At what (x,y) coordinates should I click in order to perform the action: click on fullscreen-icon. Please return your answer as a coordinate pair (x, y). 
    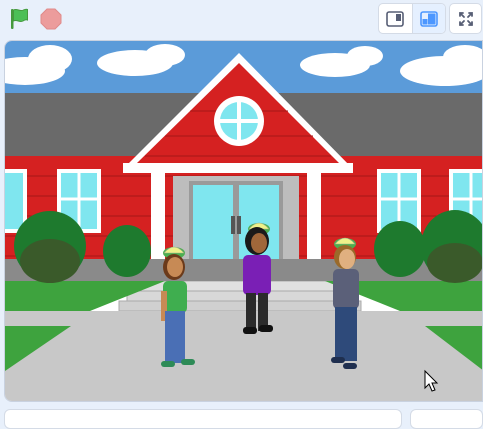
    Looking at the image, I should click on (465, 18).